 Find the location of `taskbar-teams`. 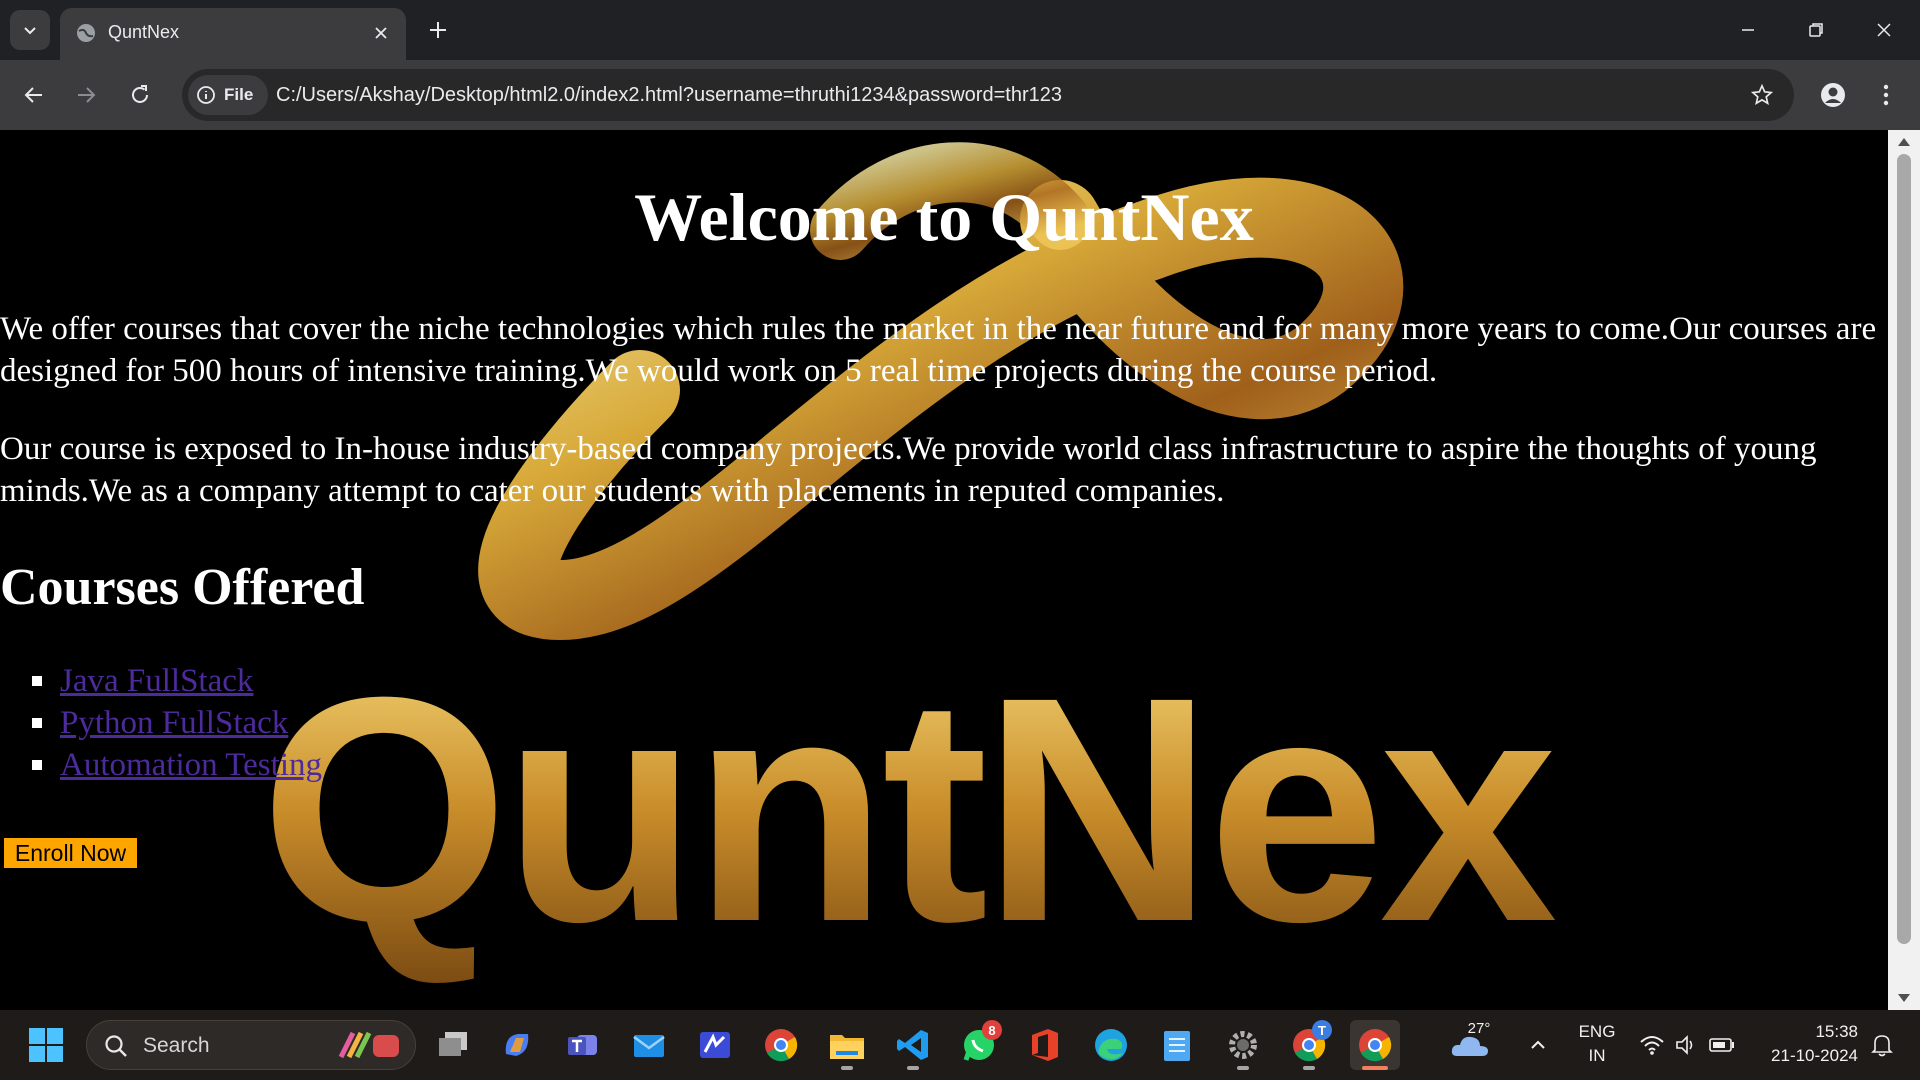

taskbar-teams is located at coordinates (583, 1045).